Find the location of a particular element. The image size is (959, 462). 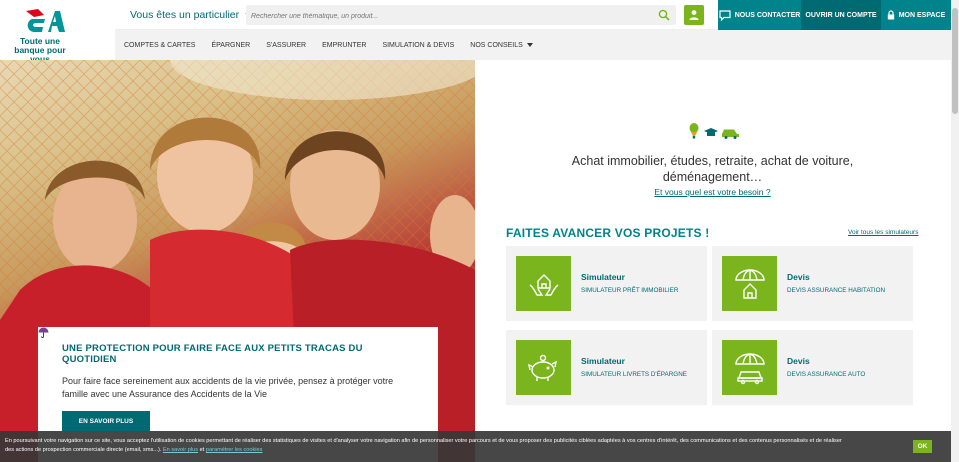

tile-devis-assurance-auto: Devis DEVIS ASSURANCE AUTO is located at coordinates (812, 367).